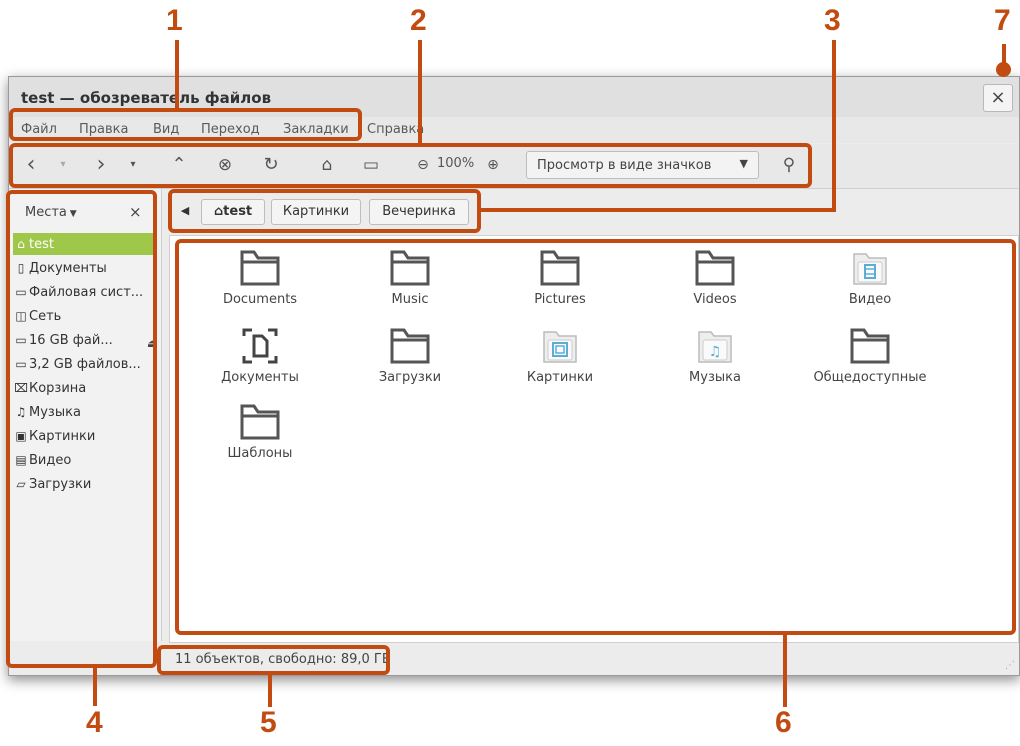  I want to click on resize-grip-icon: ⋰, so click(1010, 665).